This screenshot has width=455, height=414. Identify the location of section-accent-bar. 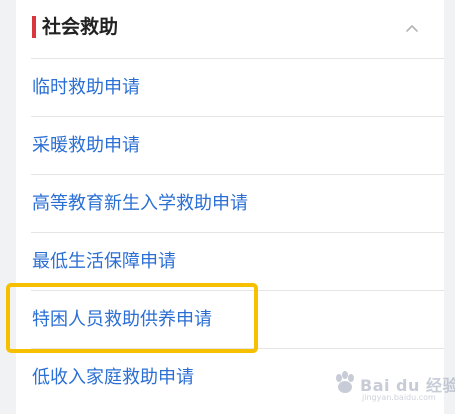
(34, 27).